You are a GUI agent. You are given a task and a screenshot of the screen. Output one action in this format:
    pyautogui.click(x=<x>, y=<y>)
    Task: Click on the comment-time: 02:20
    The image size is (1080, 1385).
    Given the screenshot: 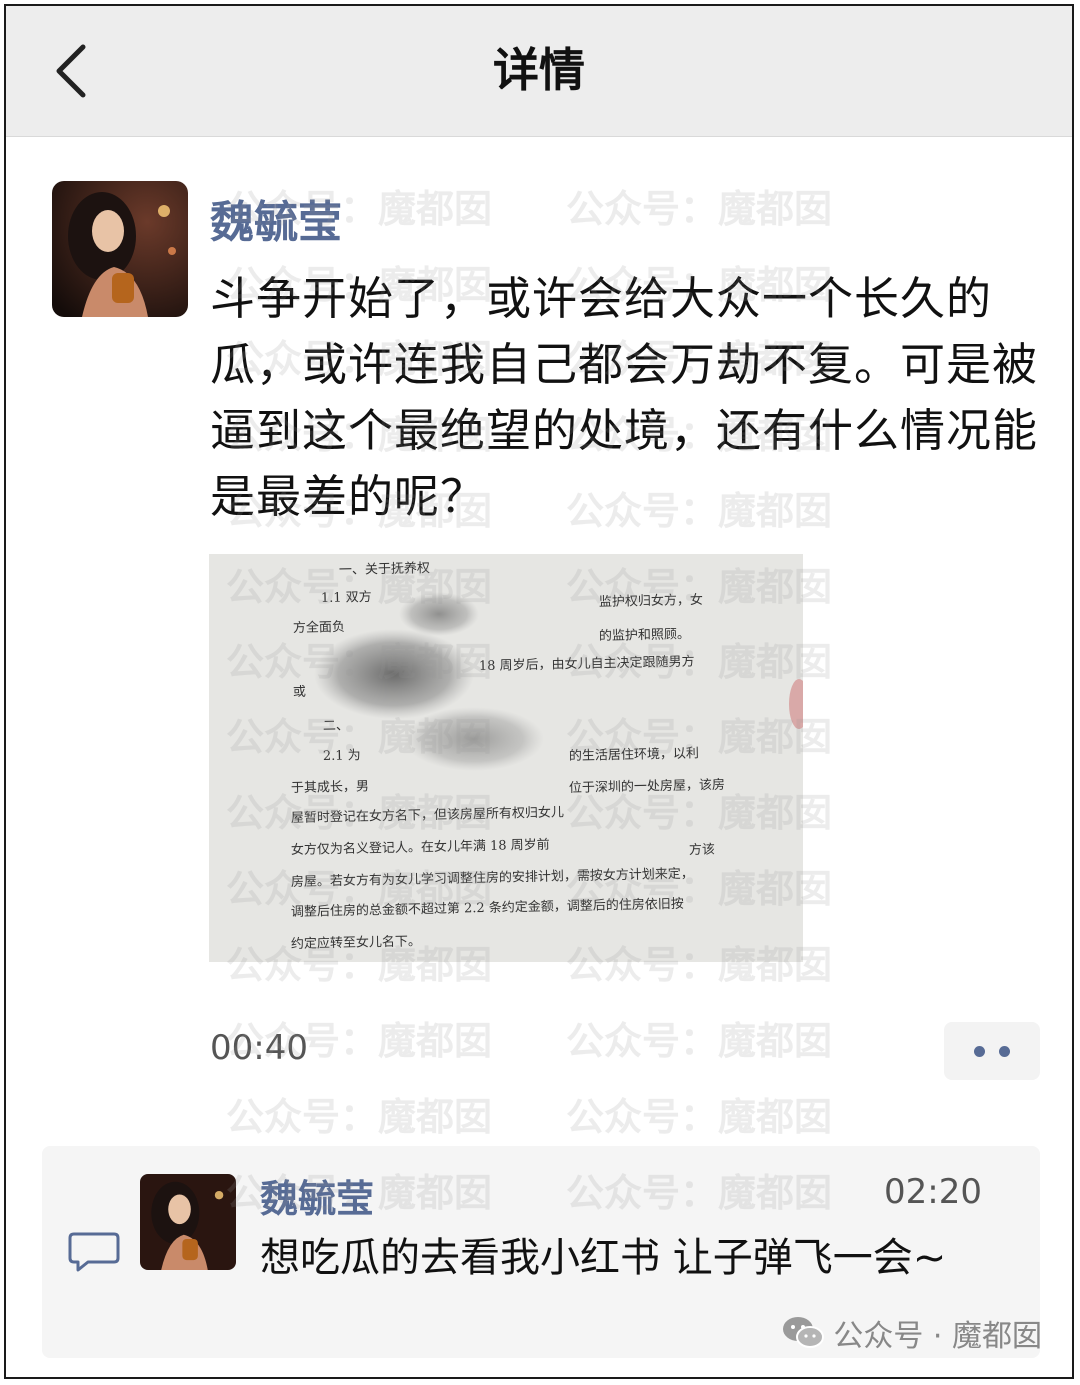 What is the action you would take?
    pyautogui.click(x=933, y=1192)
    